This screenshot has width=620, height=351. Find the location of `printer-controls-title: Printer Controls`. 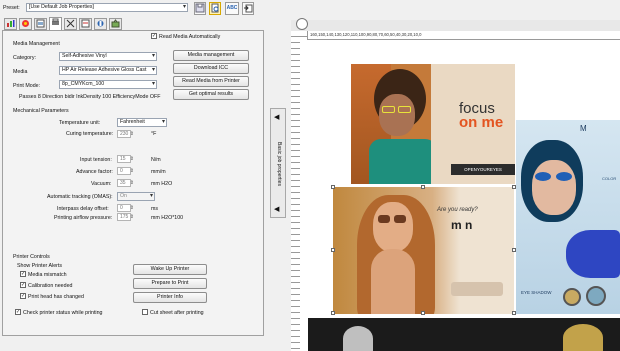

printer-controls-title: Printer Controls is located at coordinates (31, 257).